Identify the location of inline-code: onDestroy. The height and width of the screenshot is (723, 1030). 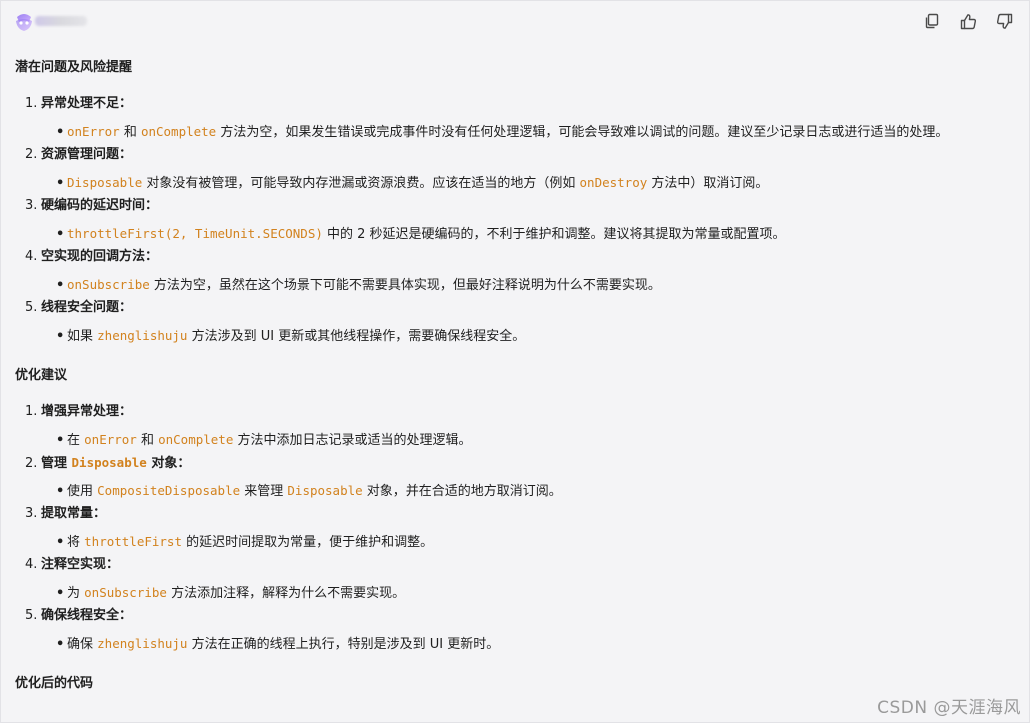
(613, 182).